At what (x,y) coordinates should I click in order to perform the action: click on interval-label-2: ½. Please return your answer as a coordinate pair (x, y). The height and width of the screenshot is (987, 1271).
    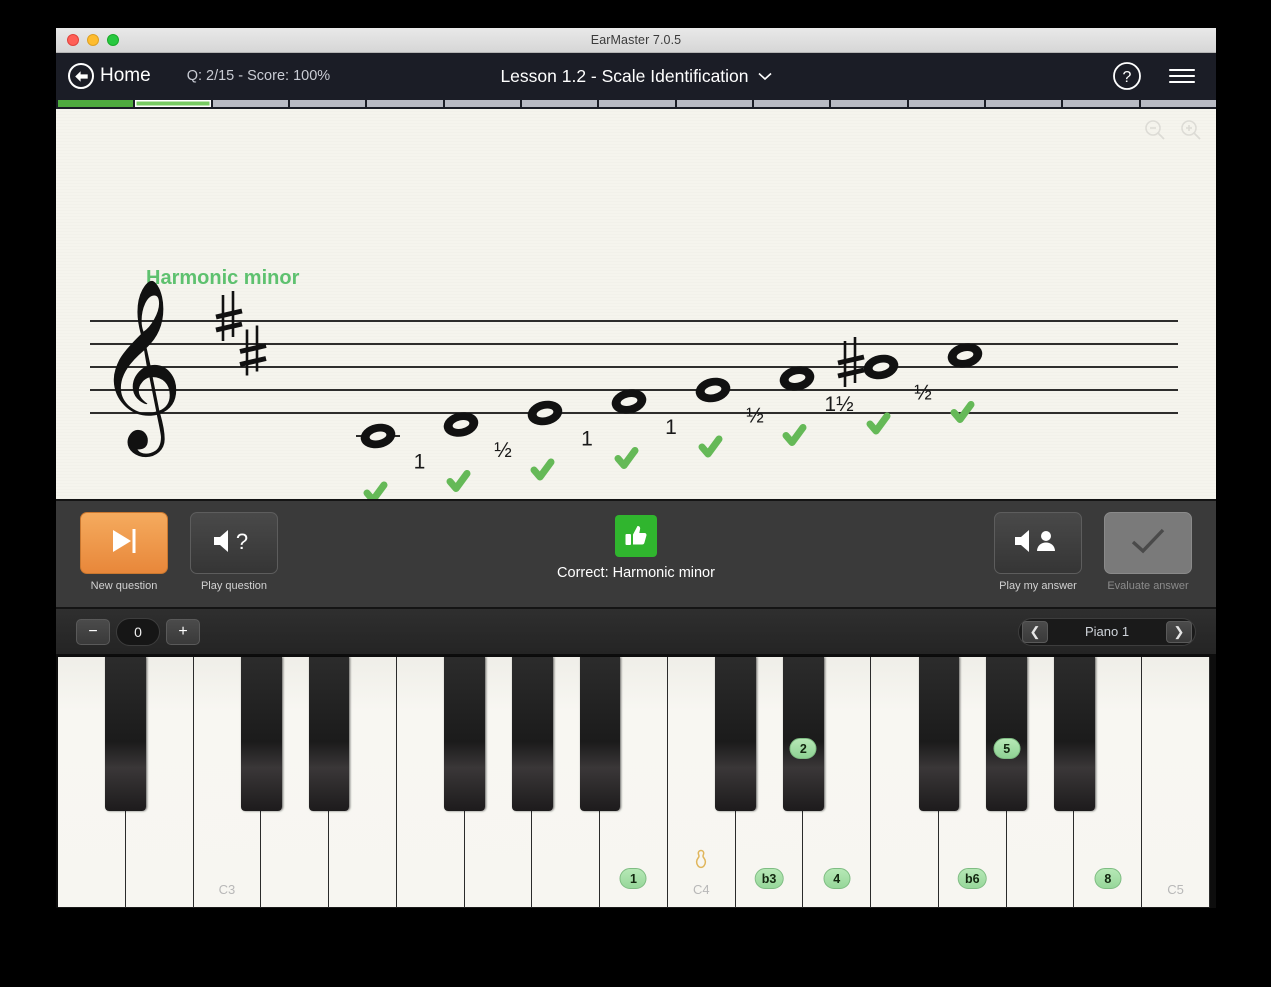
    Looking at the image, I should click on (503, 450).